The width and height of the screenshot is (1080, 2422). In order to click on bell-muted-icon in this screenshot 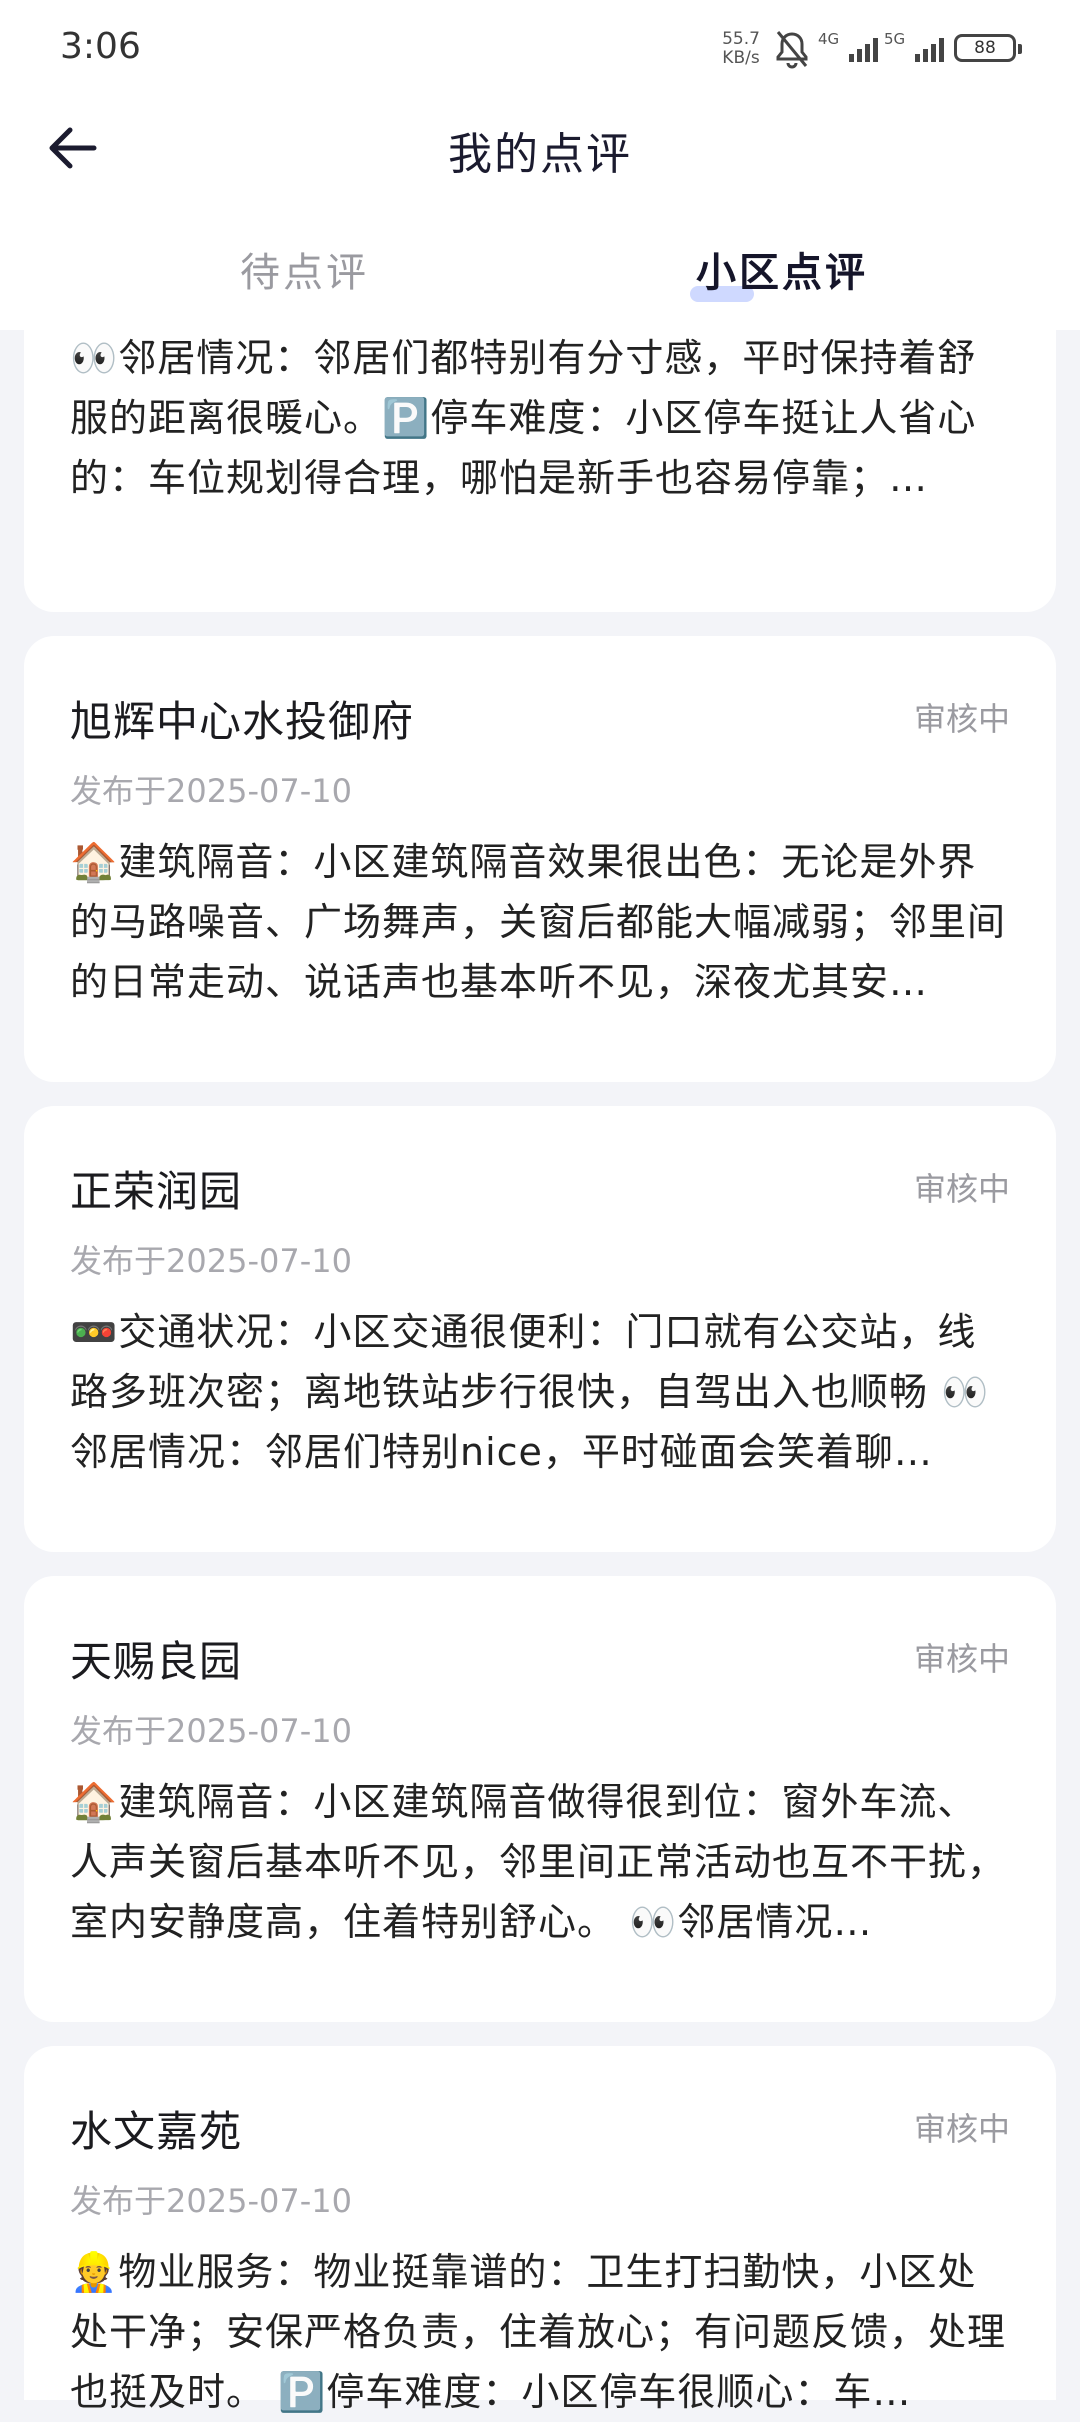, I will do `click(792, 50)`.